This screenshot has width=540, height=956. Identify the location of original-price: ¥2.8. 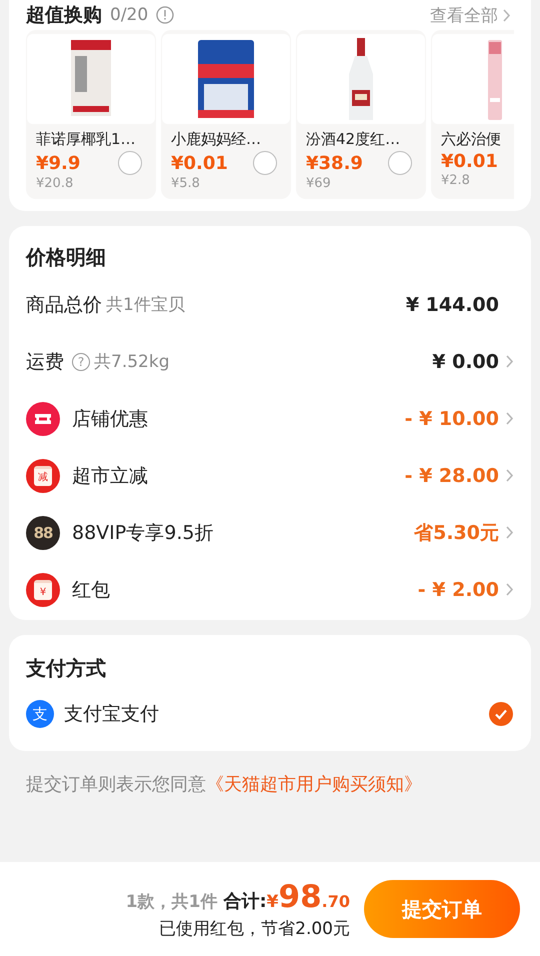
(456, 180).